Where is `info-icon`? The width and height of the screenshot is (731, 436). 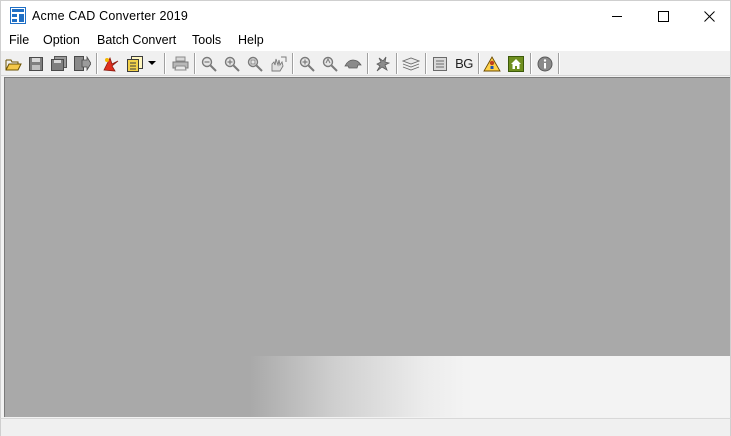
info-icon is located at coordinates (545, 64).